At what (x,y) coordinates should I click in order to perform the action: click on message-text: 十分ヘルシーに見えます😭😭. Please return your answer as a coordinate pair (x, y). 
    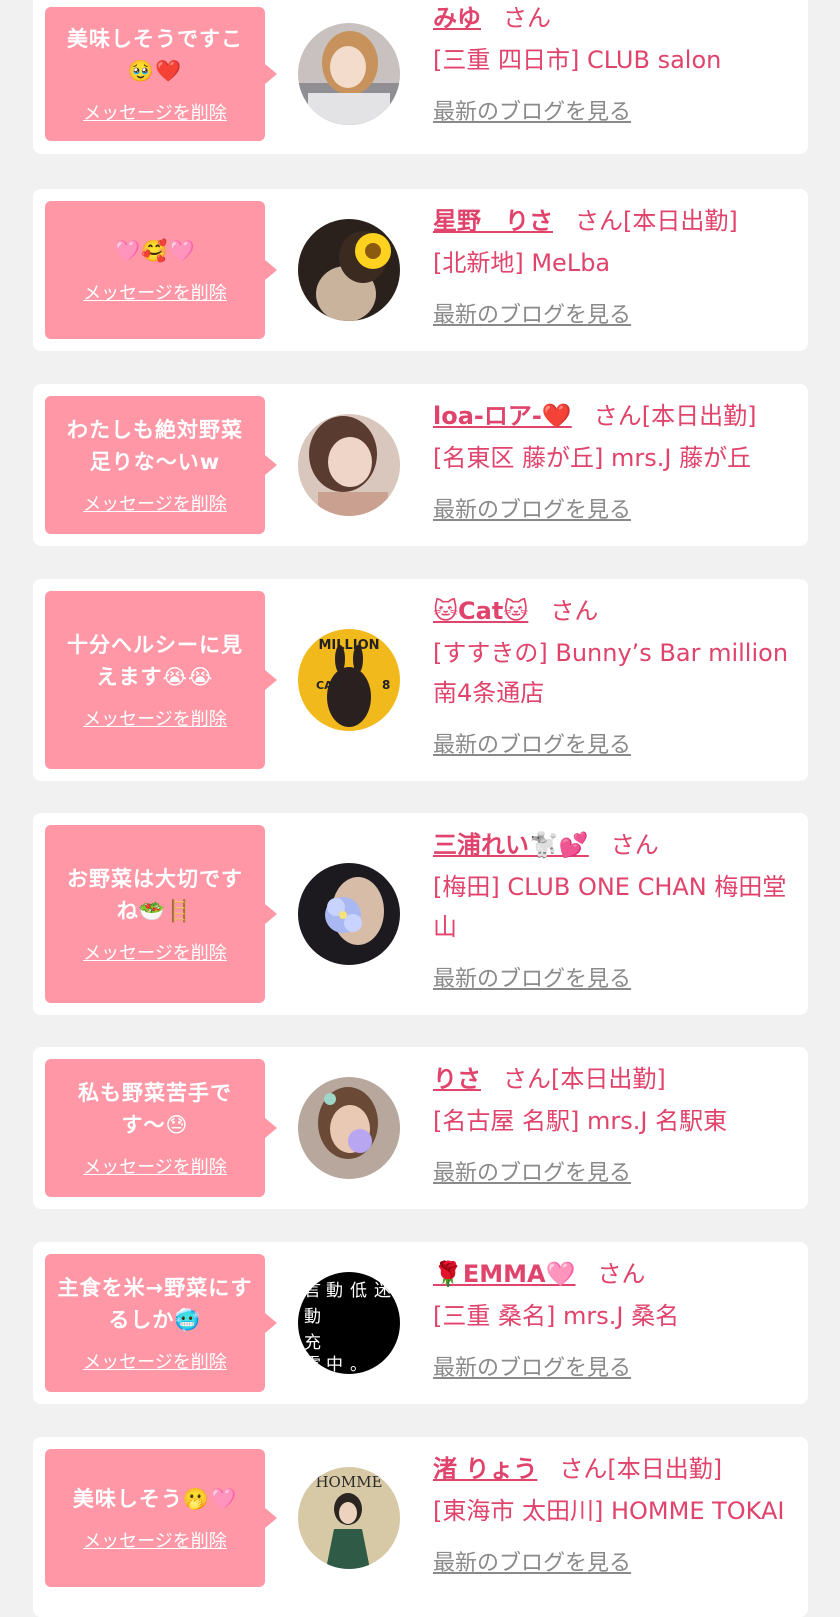
    Looking at the image, I should click on (155, 661).